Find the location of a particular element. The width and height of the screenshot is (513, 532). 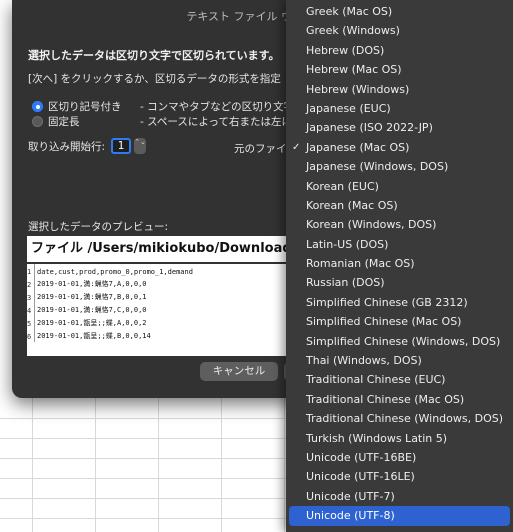

menu-item-encoding: Unicode (UTF-16BE) is located at coordinates (399, 457).